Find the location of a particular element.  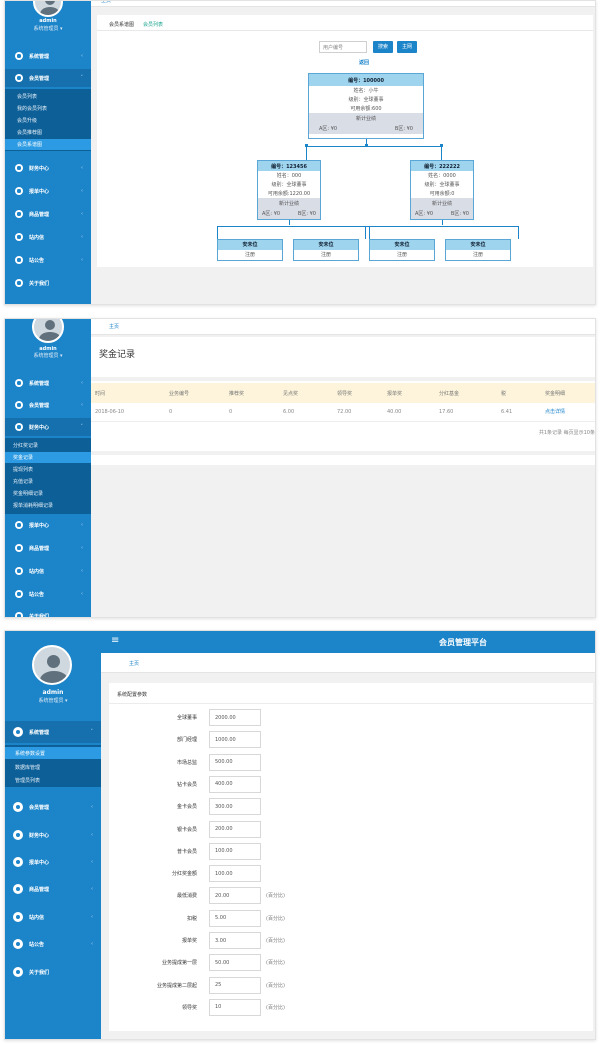

subnav-bonus-record: 奖金记录 is located at coordinates (48, 457).